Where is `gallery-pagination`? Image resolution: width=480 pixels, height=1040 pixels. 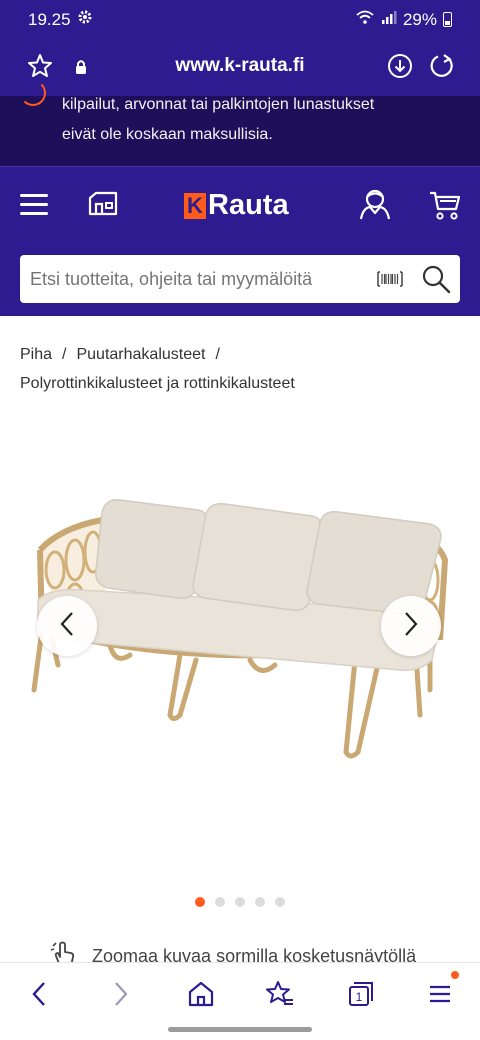 gallery-pagination is located at coordinates (240, 903).